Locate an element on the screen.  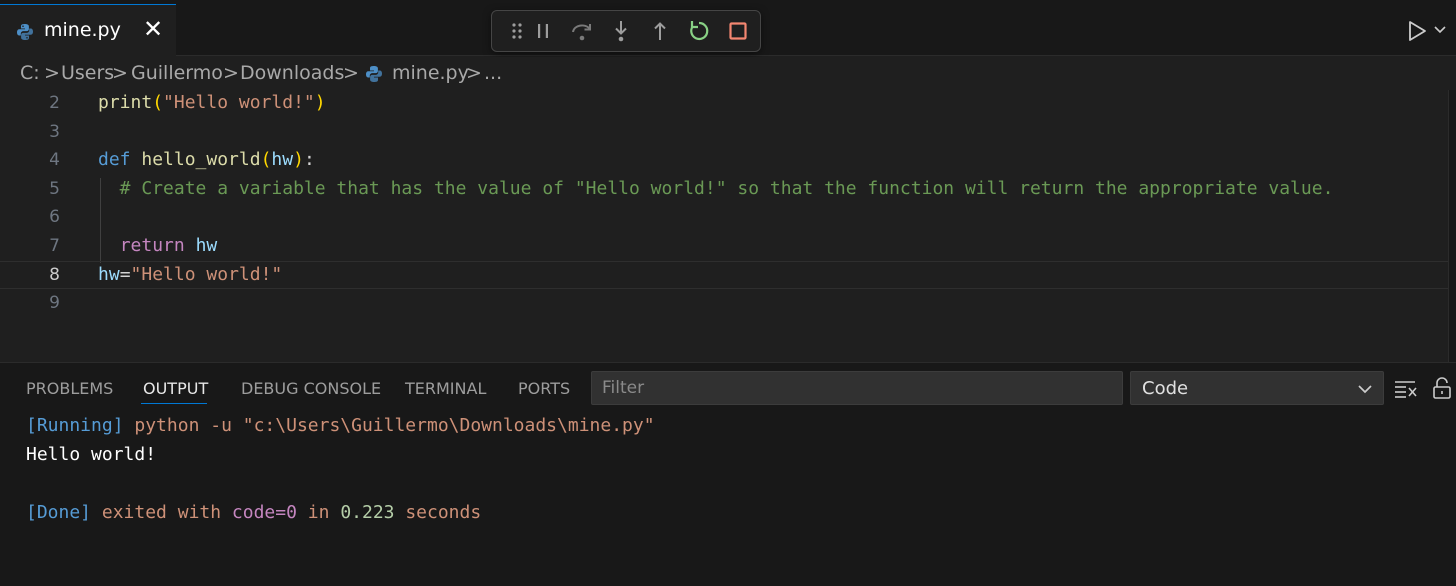
output-line: Hello world! is located at coordinates (91, 454).